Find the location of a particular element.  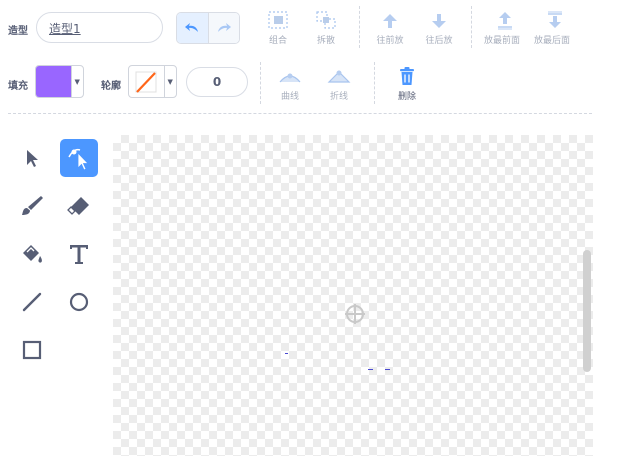

line-icon is located at coordinates (32, 302).